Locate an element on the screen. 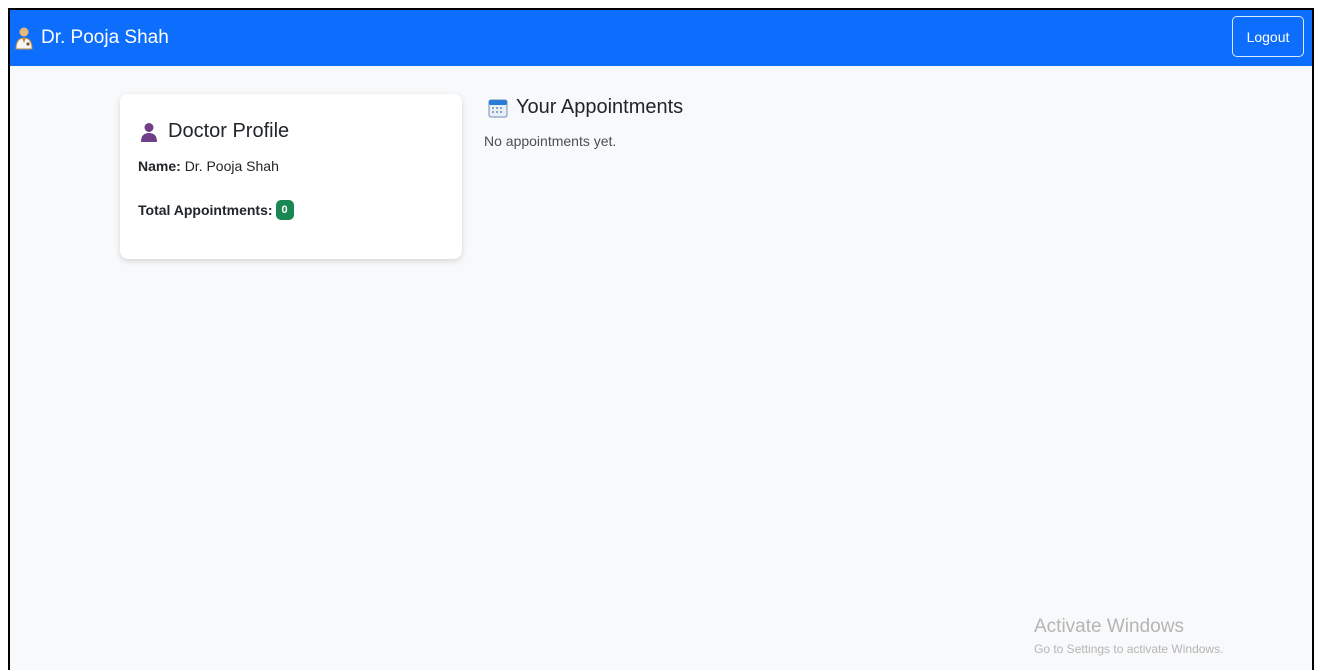 The height and width of the screenshot is (670, 1322). name-label: Name: is located at coordinates (159, 166).